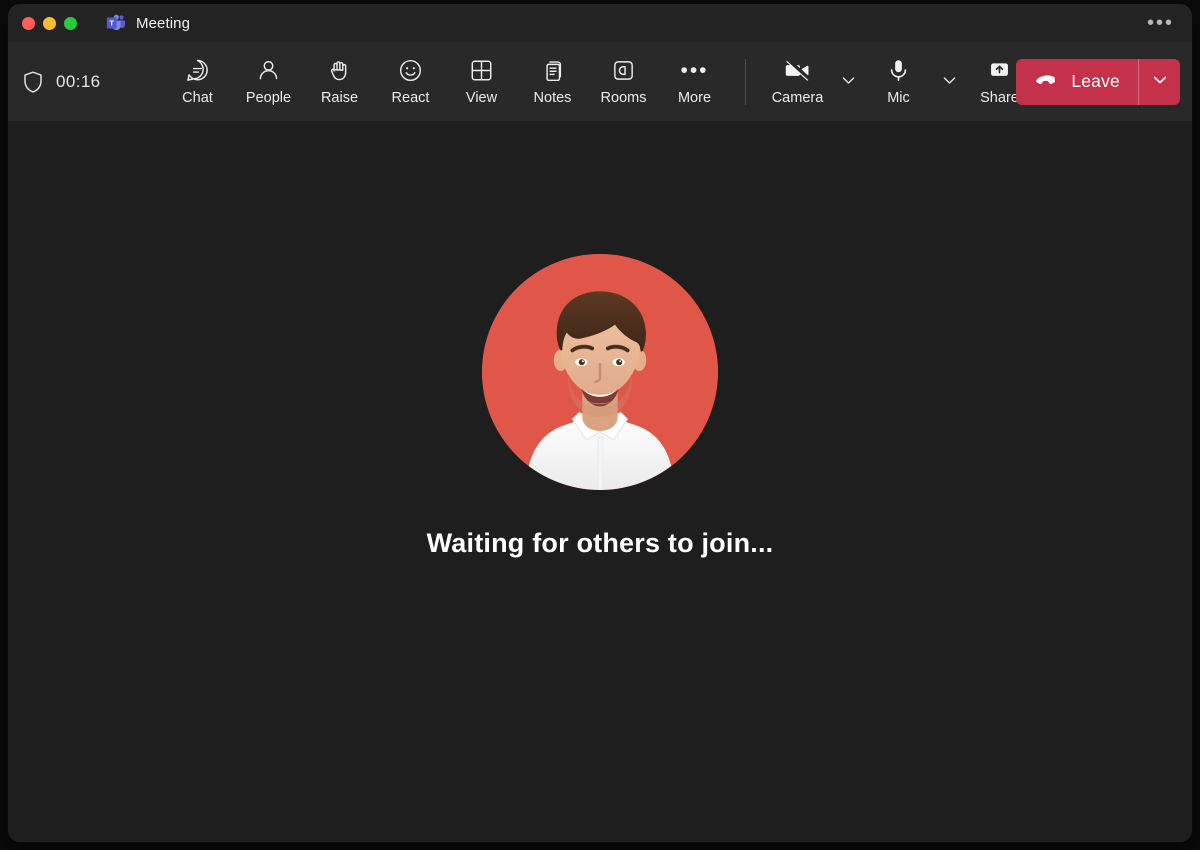  I want to click on view-label: View, so click(481, 97).